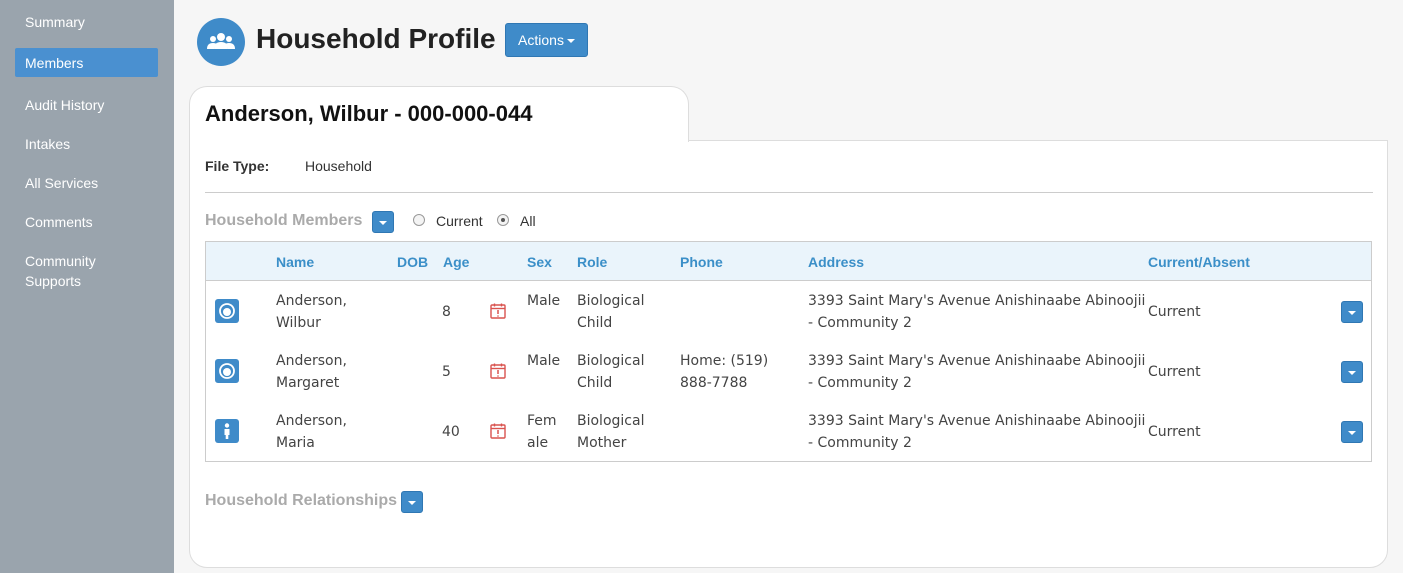 The image size is (1403, 573). What do you see at coordinates (295, 262) in the screenshot?
I see `column-header-name: Name` at bounding box center [295, 262].